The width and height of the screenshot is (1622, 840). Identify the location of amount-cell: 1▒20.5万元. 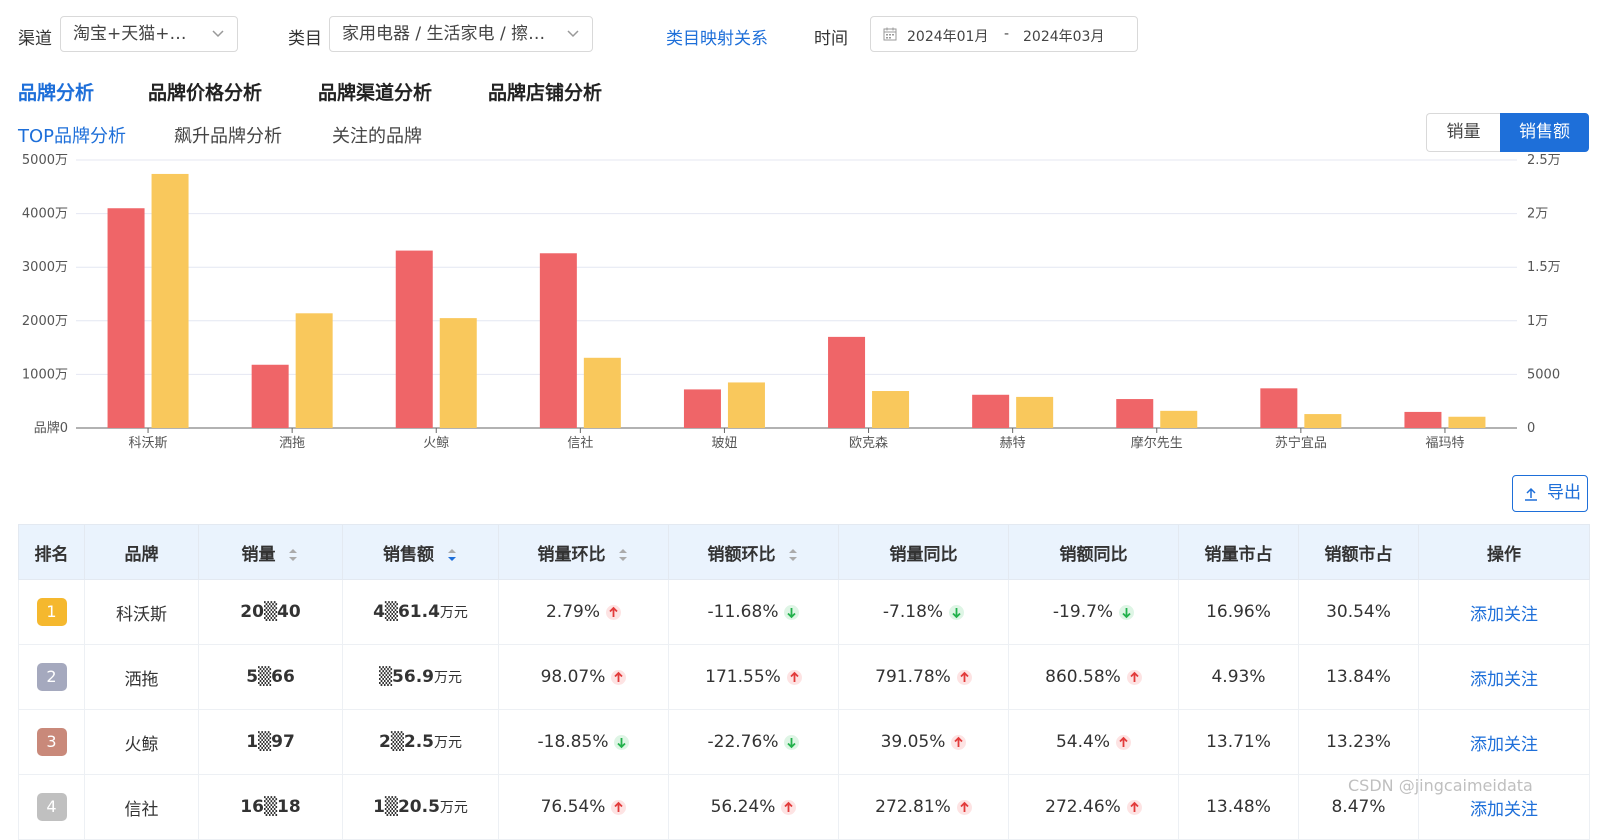
(420, 807).